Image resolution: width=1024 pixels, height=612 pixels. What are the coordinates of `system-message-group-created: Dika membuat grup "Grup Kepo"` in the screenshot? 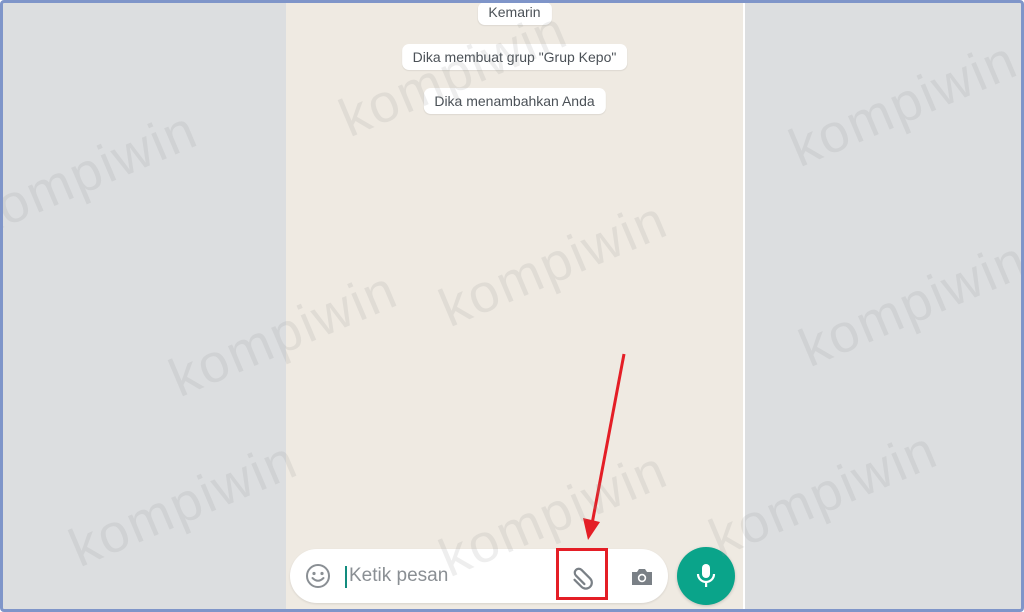 It's located at (514, 57).